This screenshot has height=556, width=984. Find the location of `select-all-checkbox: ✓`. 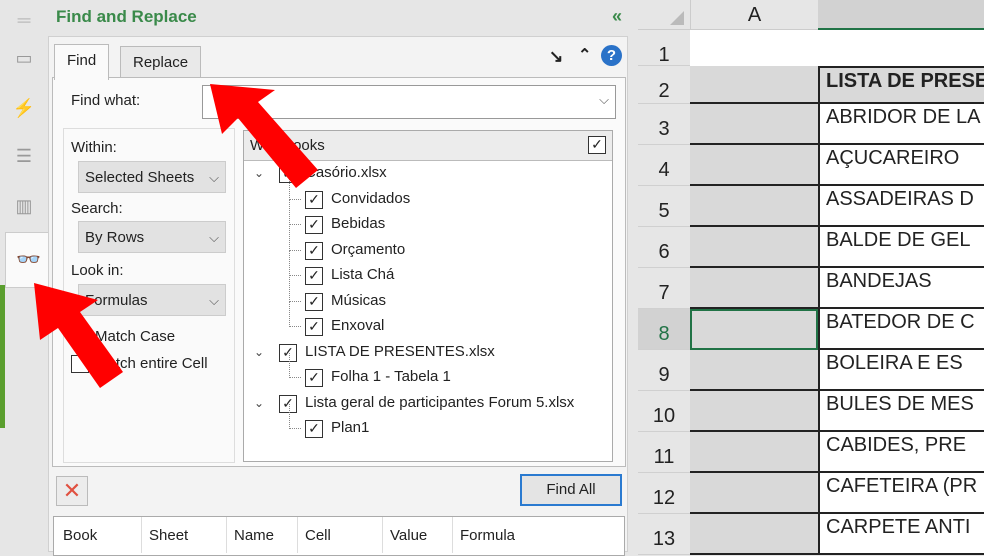

select-all-checkbox: ✓ is located at coordinates (597, 145).